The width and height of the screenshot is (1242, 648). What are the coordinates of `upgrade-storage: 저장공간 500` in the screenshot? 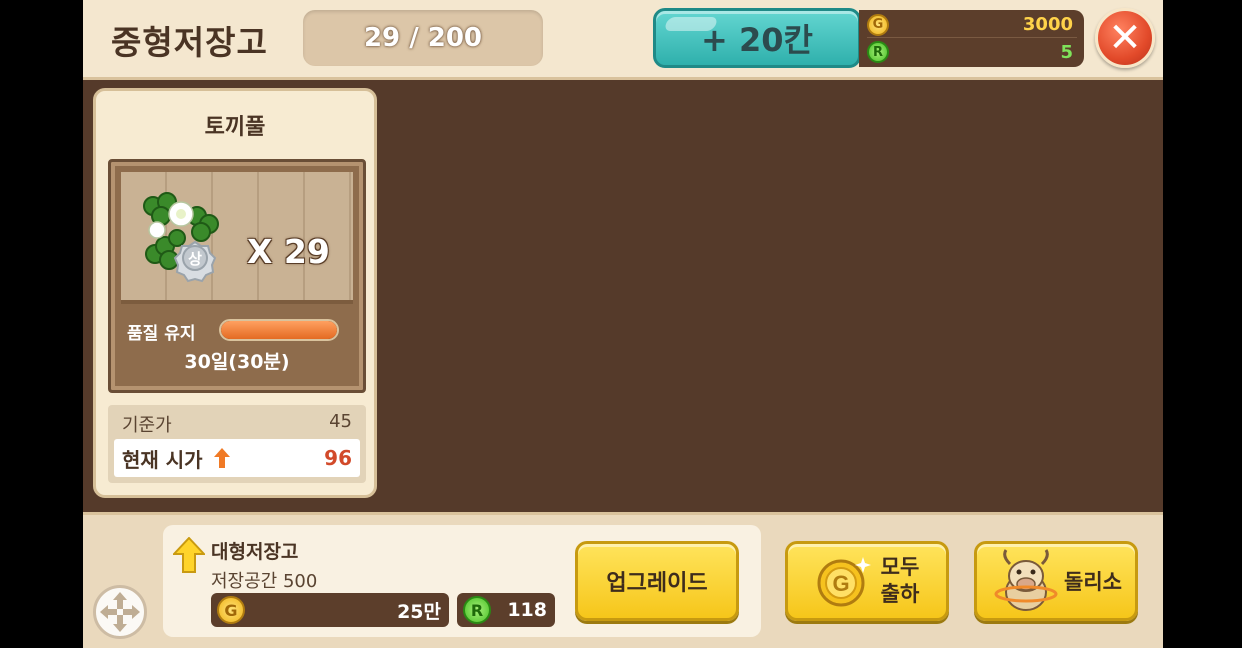 It's located at (264, 581).